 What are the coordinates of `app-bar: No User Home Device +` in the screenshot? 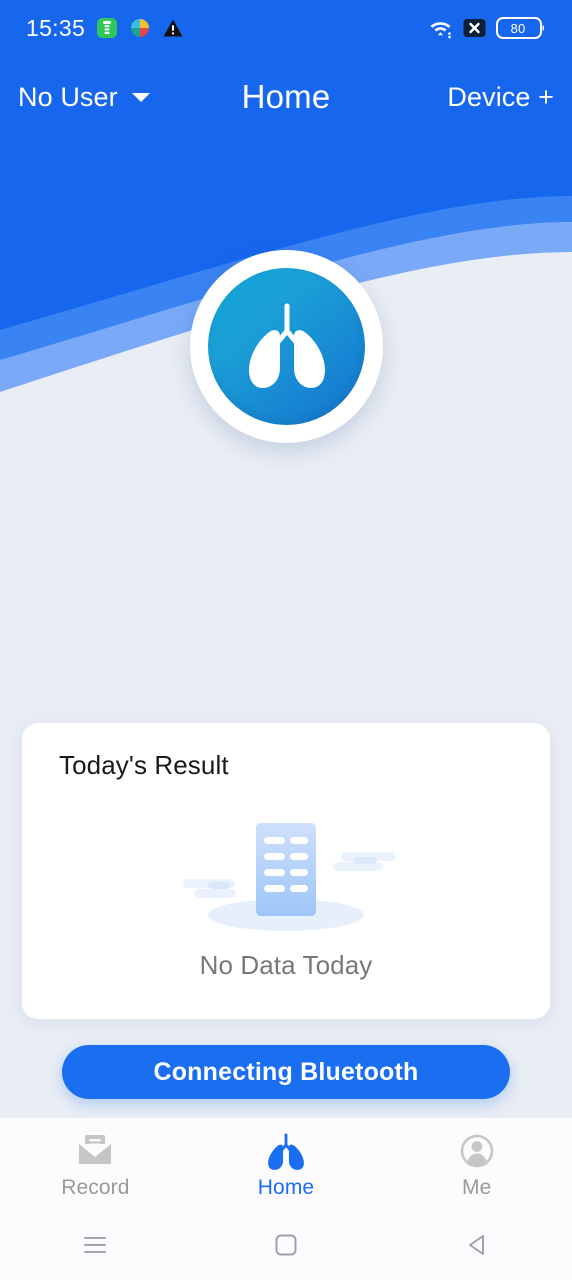 It's located at (286, 97).